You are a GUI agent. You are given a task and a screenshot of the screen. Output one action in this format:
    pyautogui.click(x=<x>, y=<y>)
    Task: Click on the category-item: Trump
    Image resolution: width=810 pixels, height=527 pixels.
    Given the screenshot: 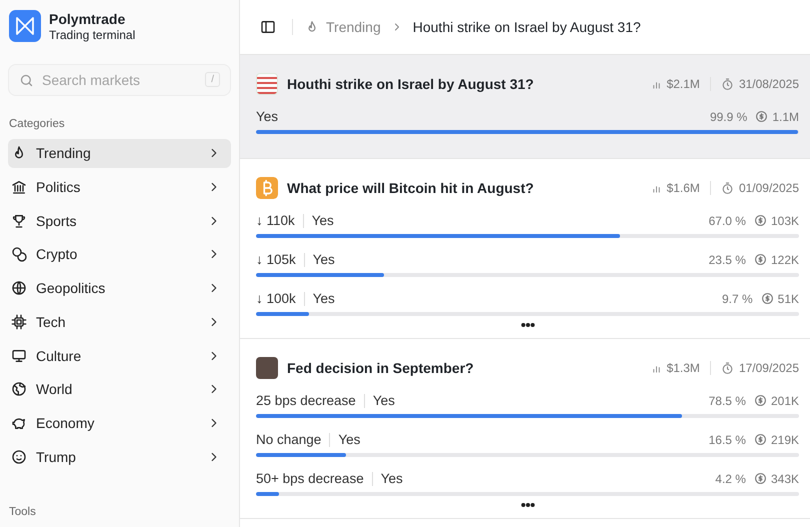 What is the action you would take?
    pyautogui.click(x=119, y=457)
    